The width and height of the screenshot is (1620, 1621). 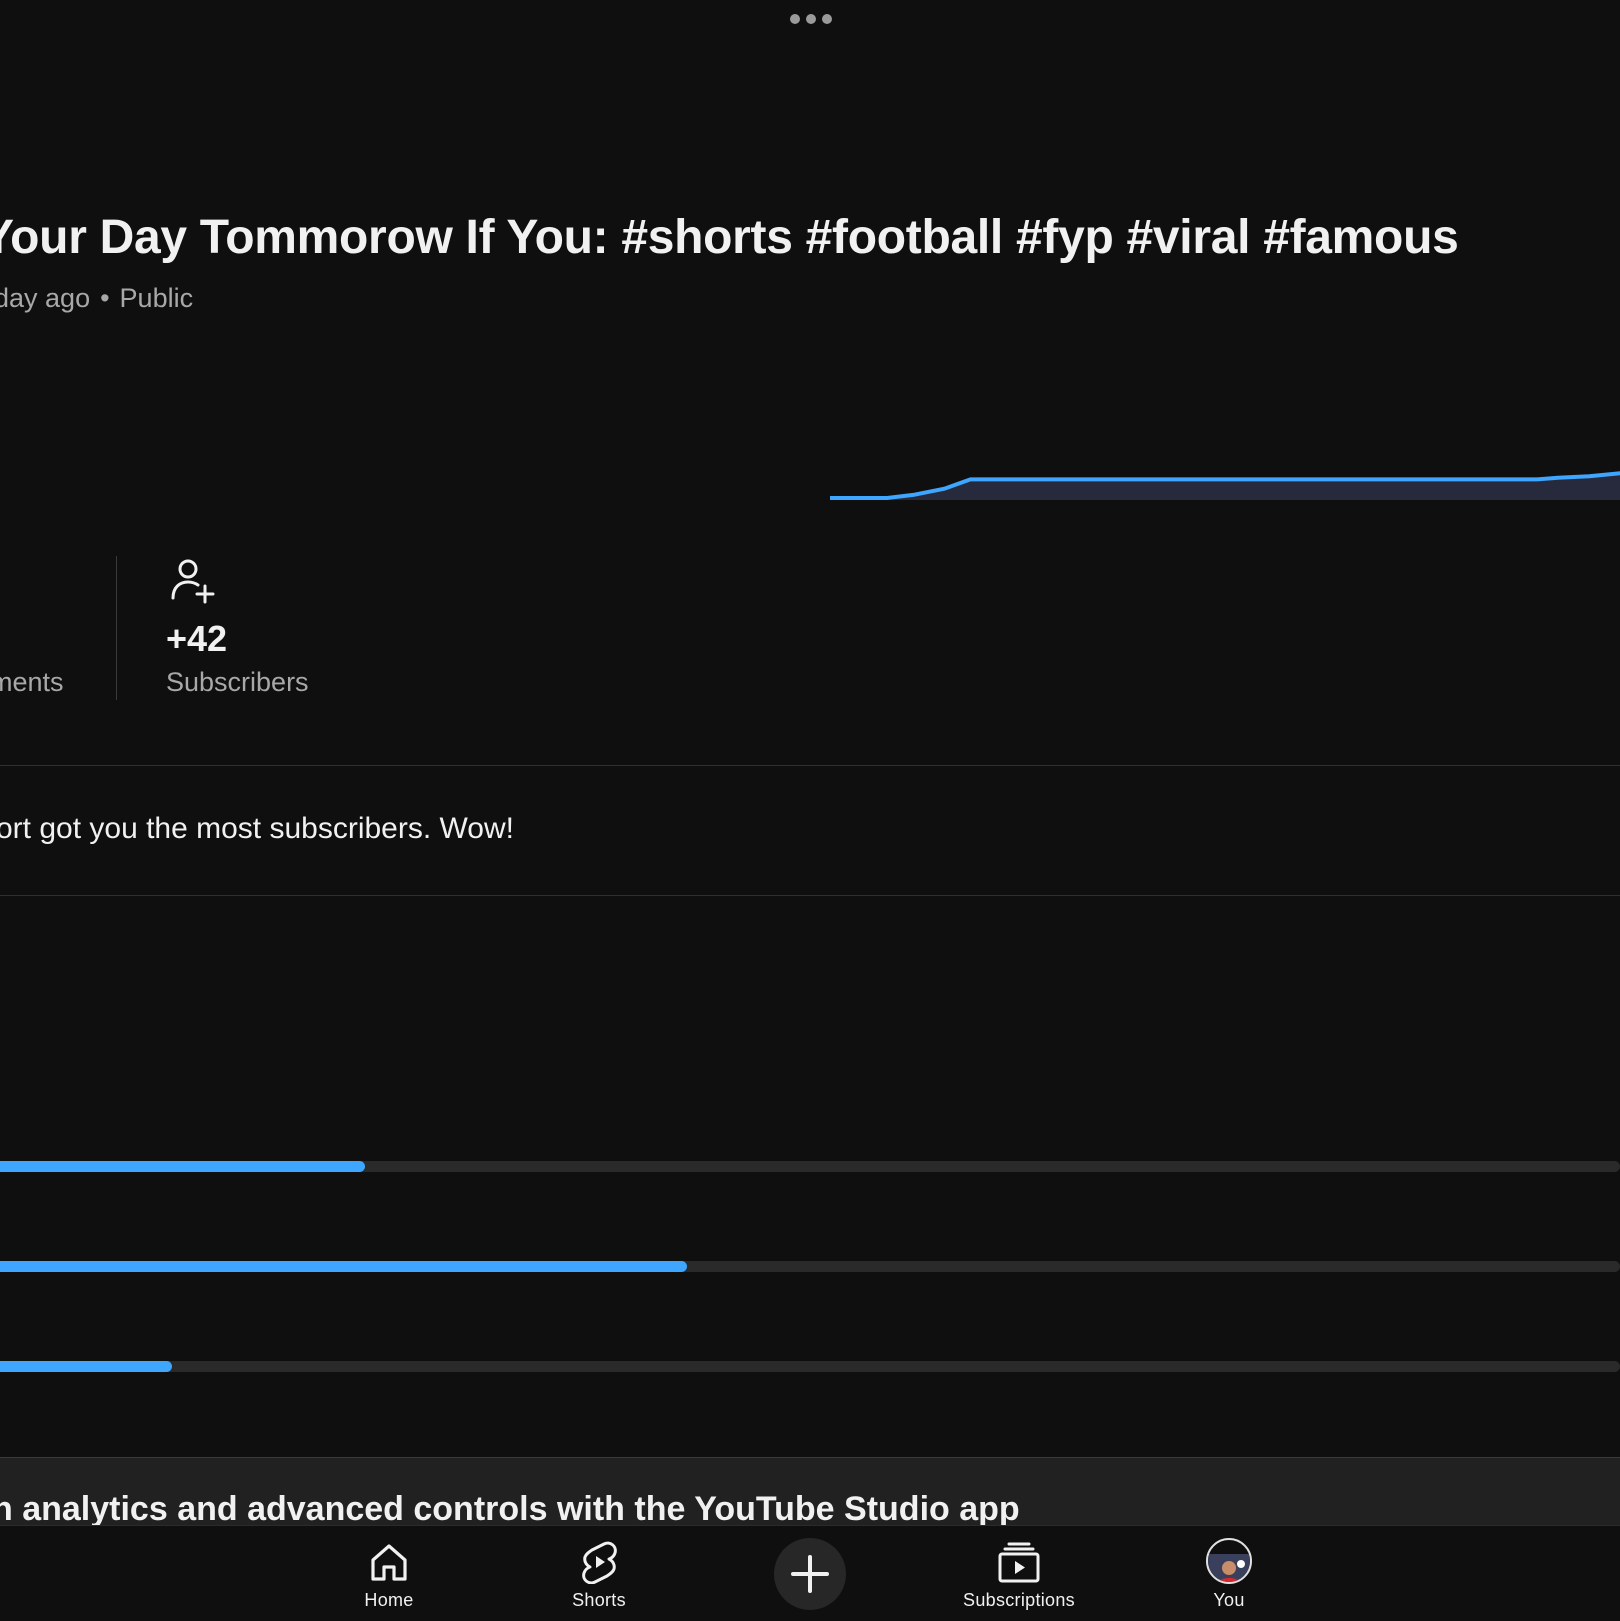 I want to click on subscribers-chart, so click(x=1225, y=485).